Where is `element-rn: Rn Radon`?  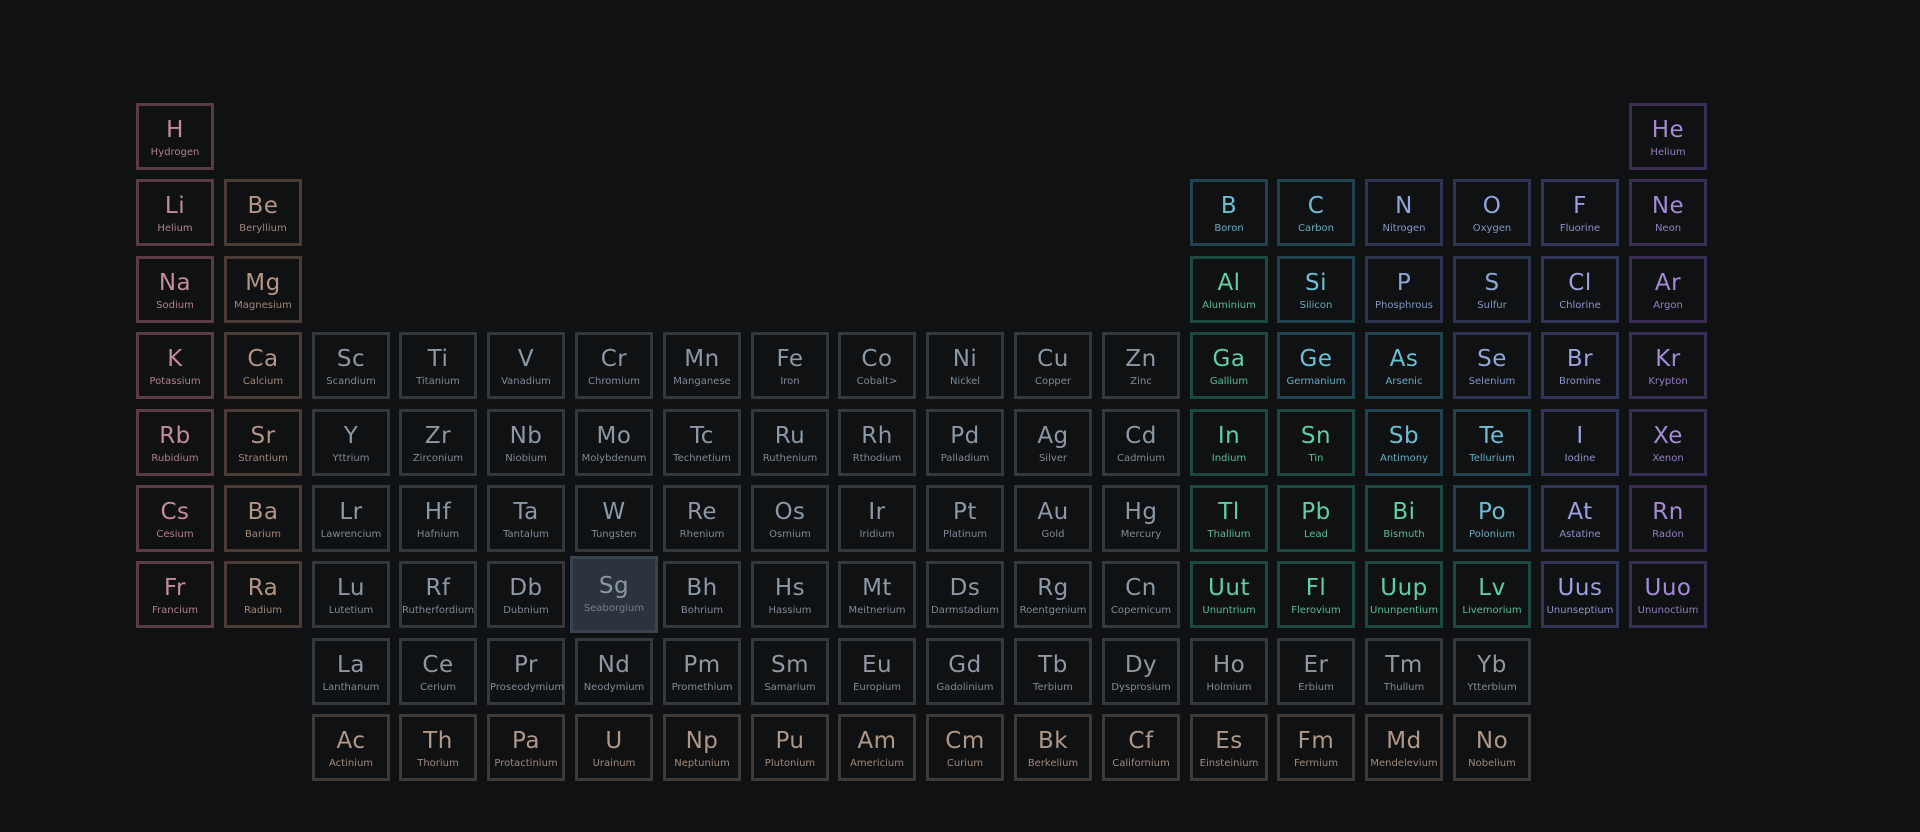
element-rn: Rn Radon is located at coordinates (1668, 518).